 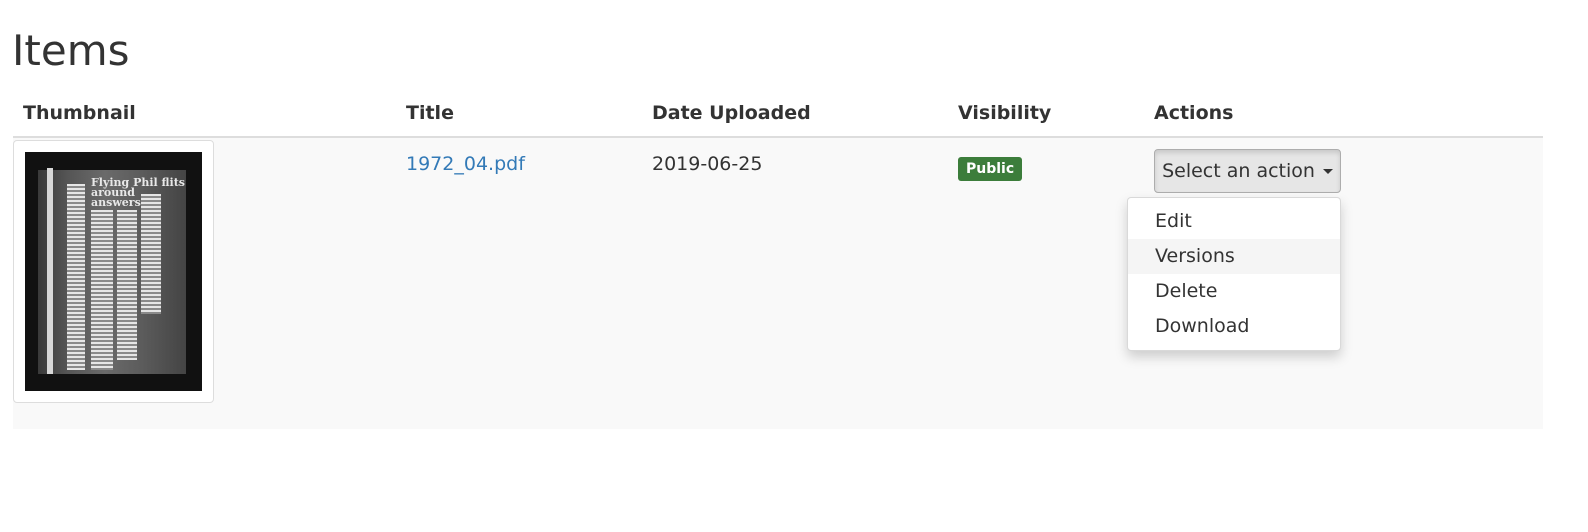 I want to click on column-header-thumbnail: Thumbnail, so click(x=79, y=113).